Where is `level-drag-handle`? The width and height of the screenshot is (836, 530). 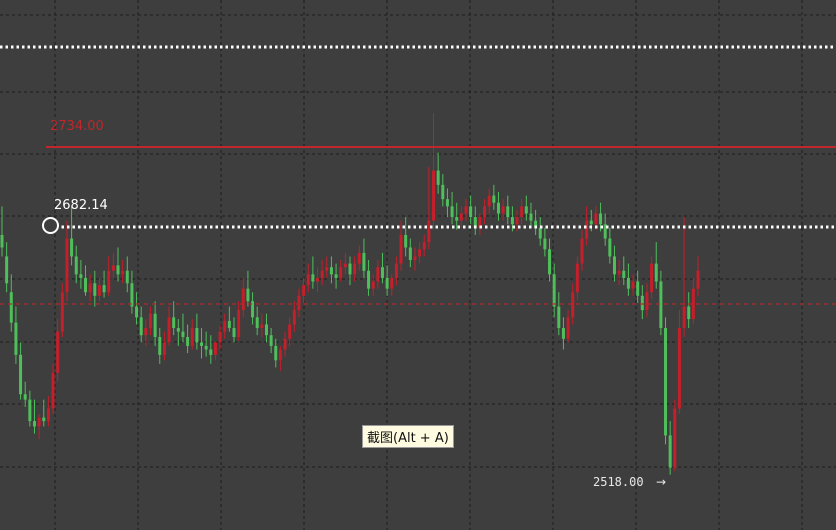
level-drag-handle is located at coordinates (50, 225).